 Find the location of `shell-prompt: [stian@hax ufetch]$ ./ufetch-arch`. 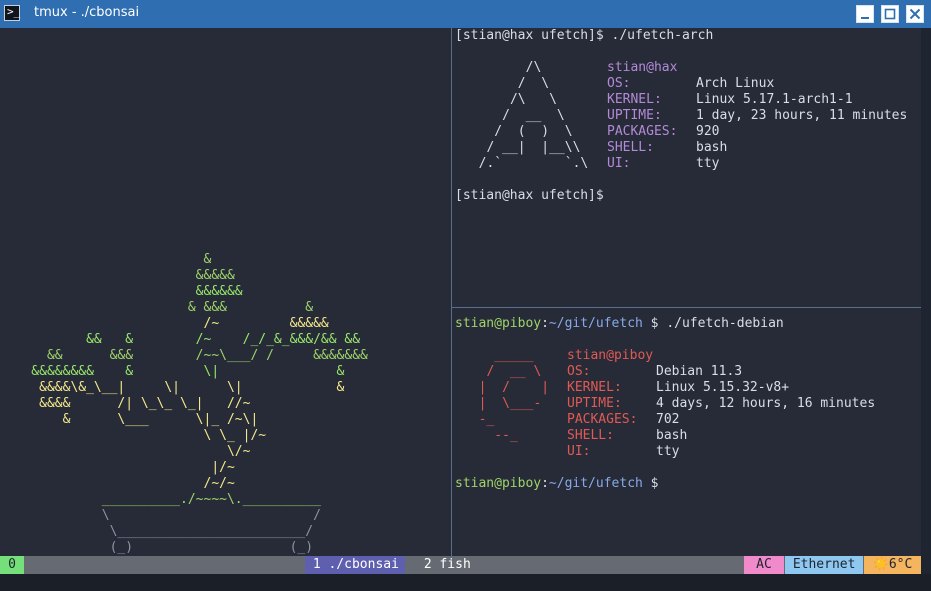

shell-prompt: [stian@hax ufetch]$ ./ufetch-arch is located at coordinates (584, 35).